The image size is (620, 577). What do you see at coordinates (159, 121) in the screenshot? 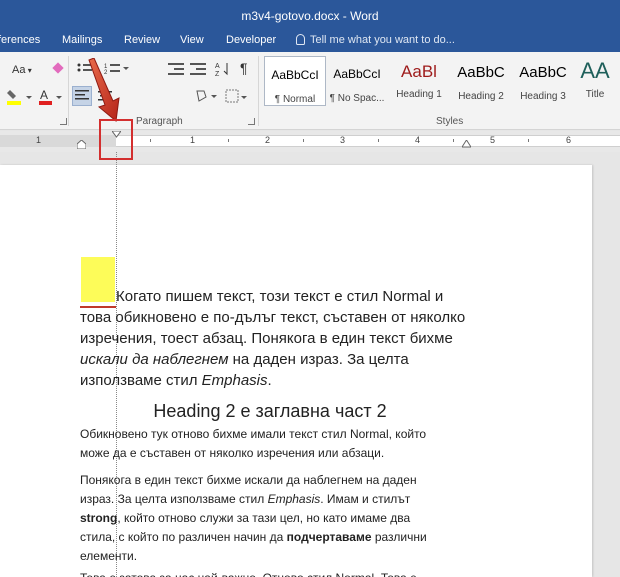
I see `paragraph-group-label: Paragraph` at bounding box center [159, 121].